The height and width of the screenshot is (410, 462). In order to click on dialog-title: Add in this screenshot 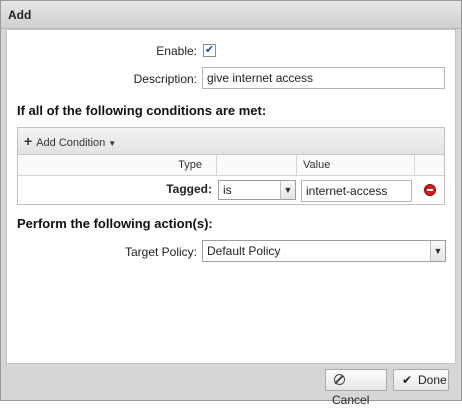, I will do `click(231, 15)`.